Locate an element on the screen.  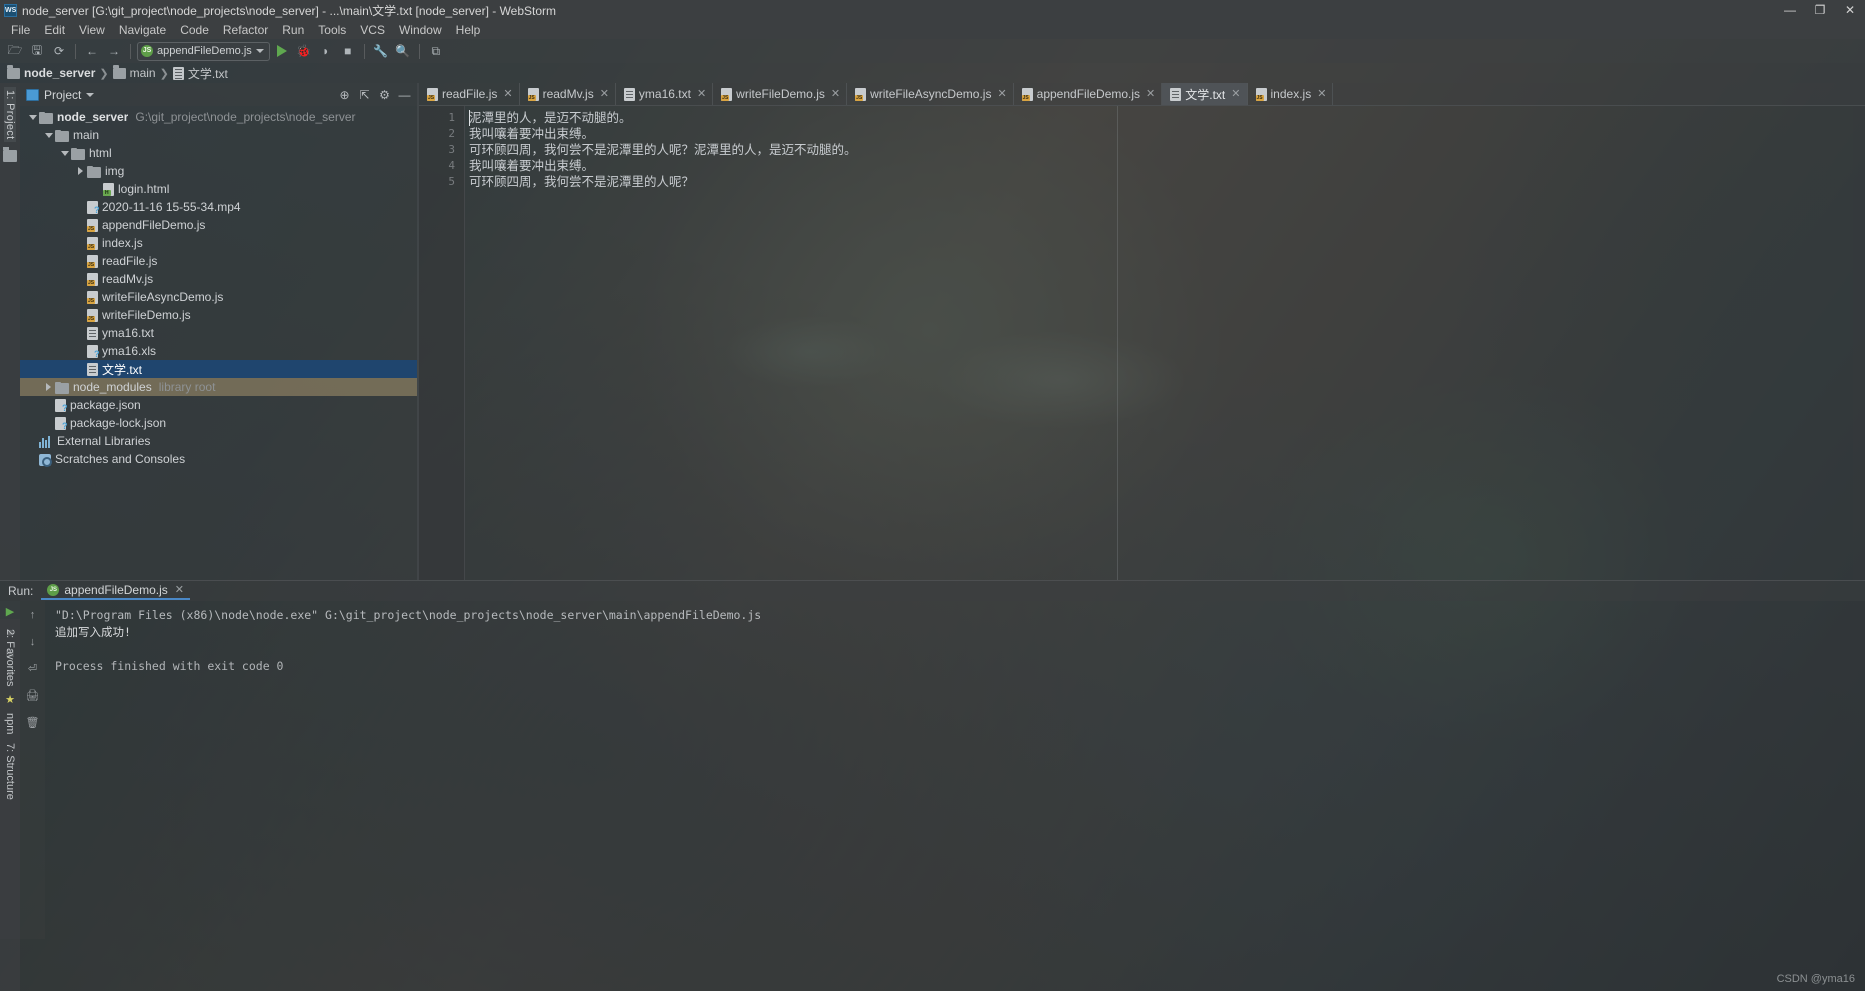
breadcrumb-item-2: 文学.txt is located at coordinates (200, 73).